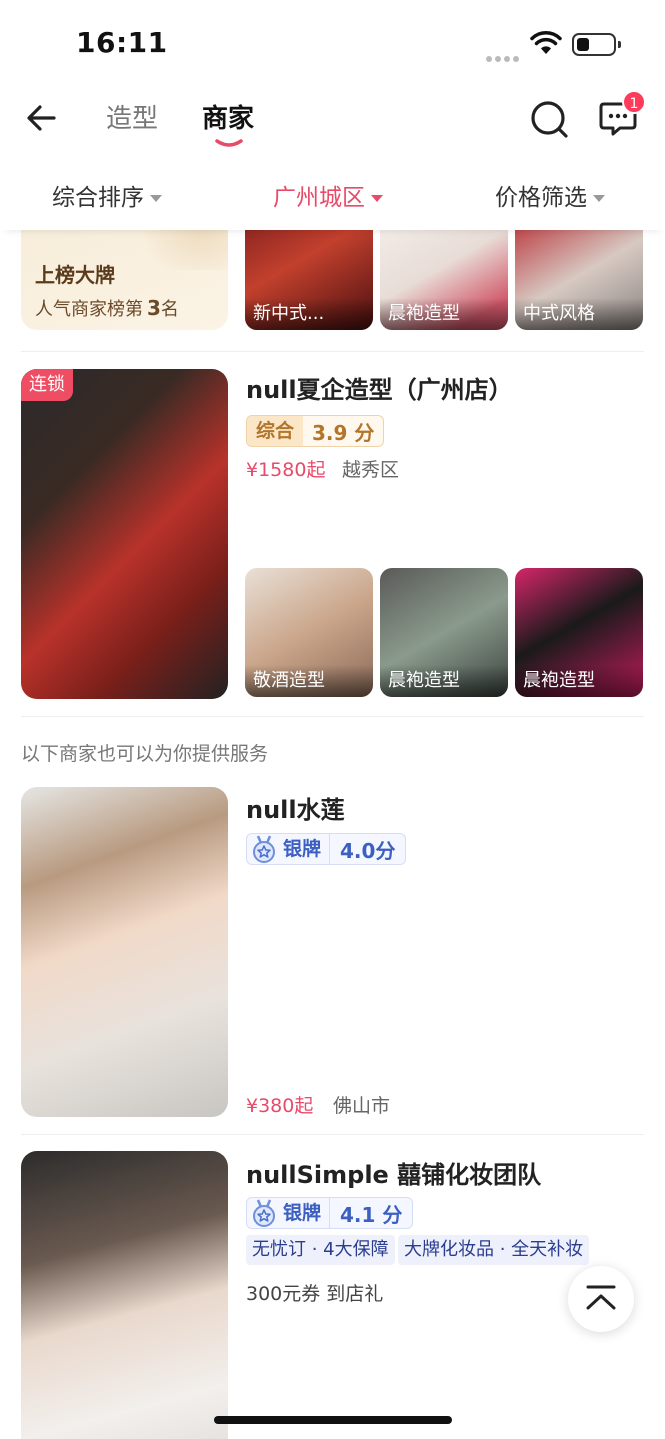  I want to click on back-arrow-icon, so click(42, 118).